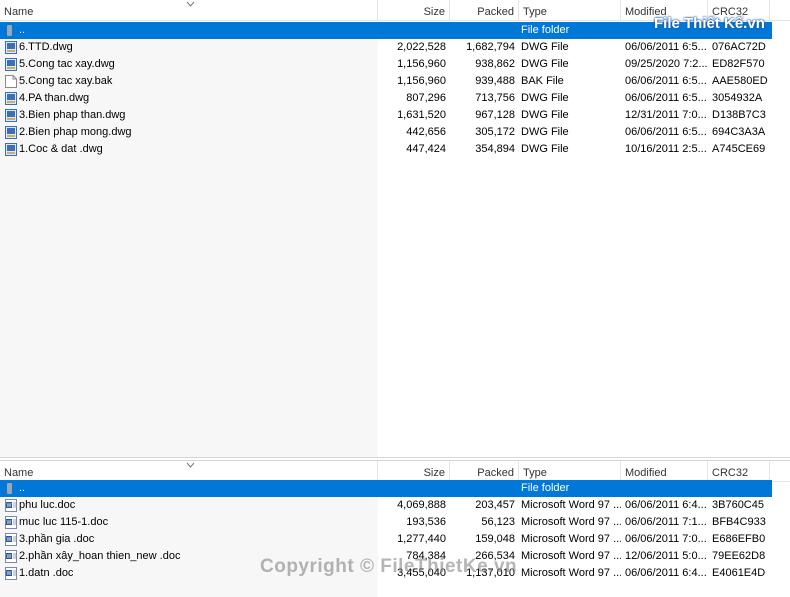 The width and height of the screenshot is (790, 597). Describe the element at coordinates (426, 98) in the screenshot. I see `file-size: 807,296` at that location.